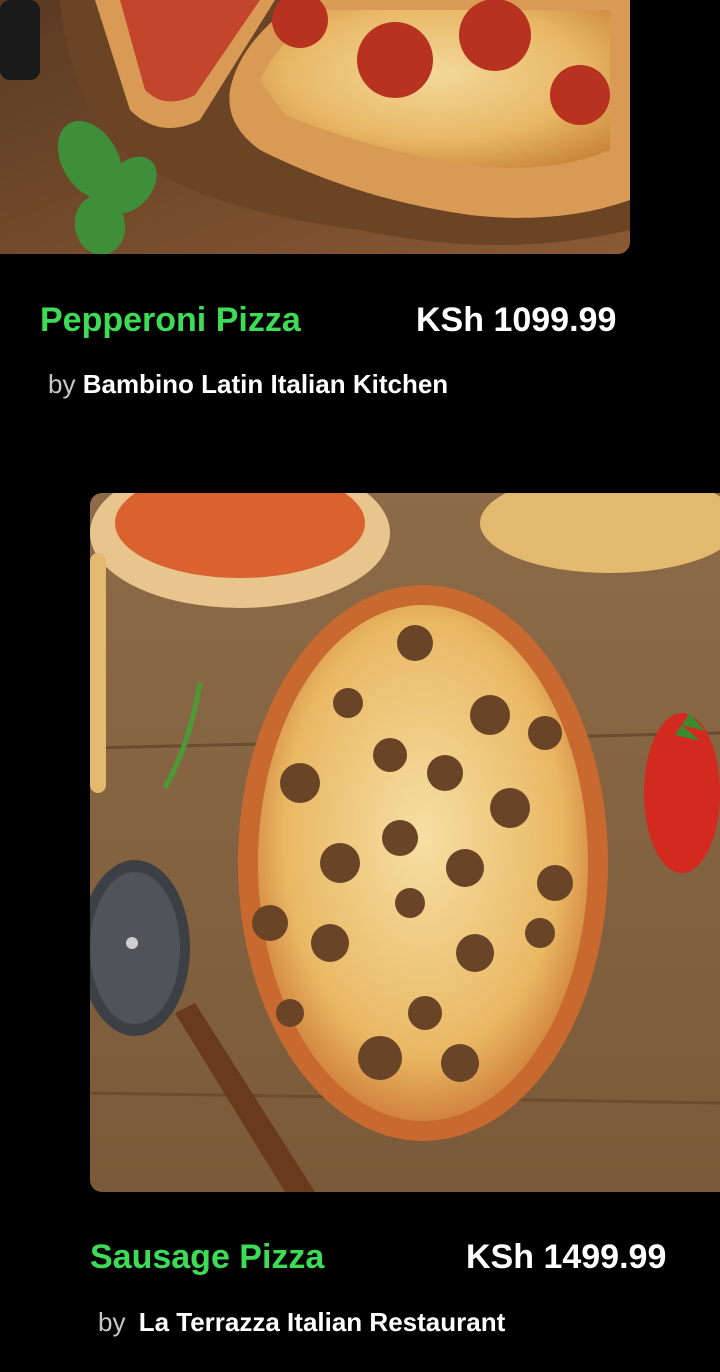 The image size is (720, 1372). Describe the element at coordinates (322, 1322) in the screenshot. I see `restaurant-name: La Terrazza Italian Restaurant` at that location.